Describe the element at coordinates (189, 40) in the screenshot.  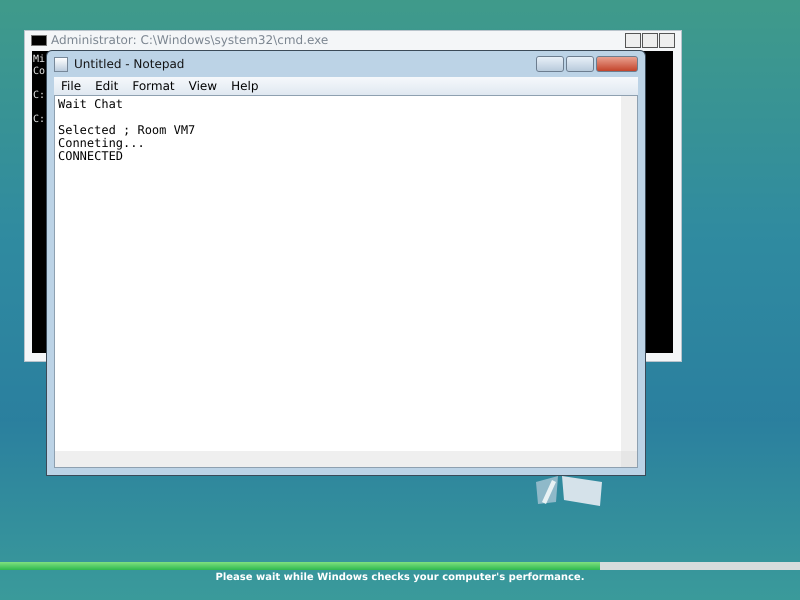
I see `window-title: Administrator: C:\Windows\system32\cmd.exe` at that location.